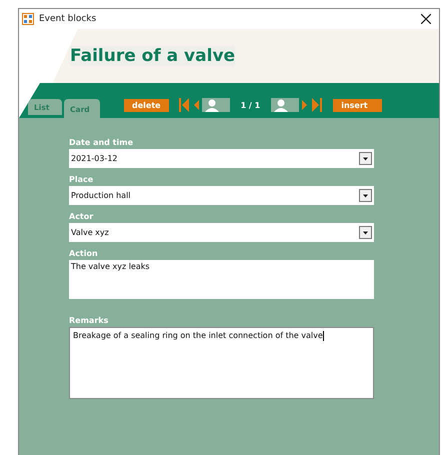  What do you see at coordinates (221, 279) in the screenshot?
I see `text-area: The valve xyz leaks` at bounding box center [221, 279].